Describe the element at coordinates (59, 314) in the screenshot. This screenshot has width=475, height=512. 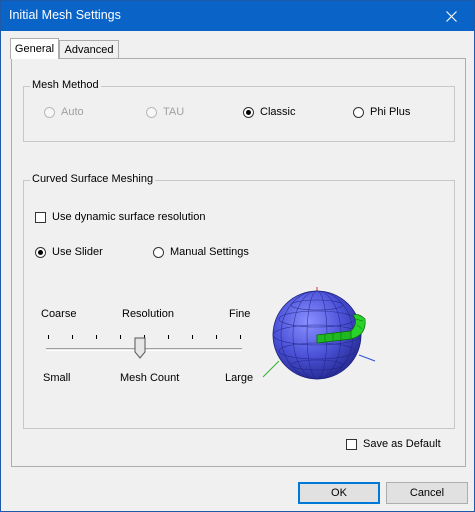
I see `slider-label-coarse: Coarse` at that location.